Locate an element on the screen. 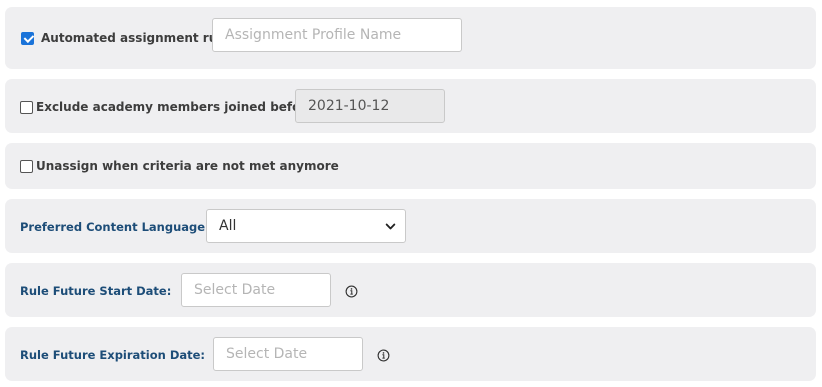  exclude-date-field: 2021-10-12 is located at coordinates (370, 106).